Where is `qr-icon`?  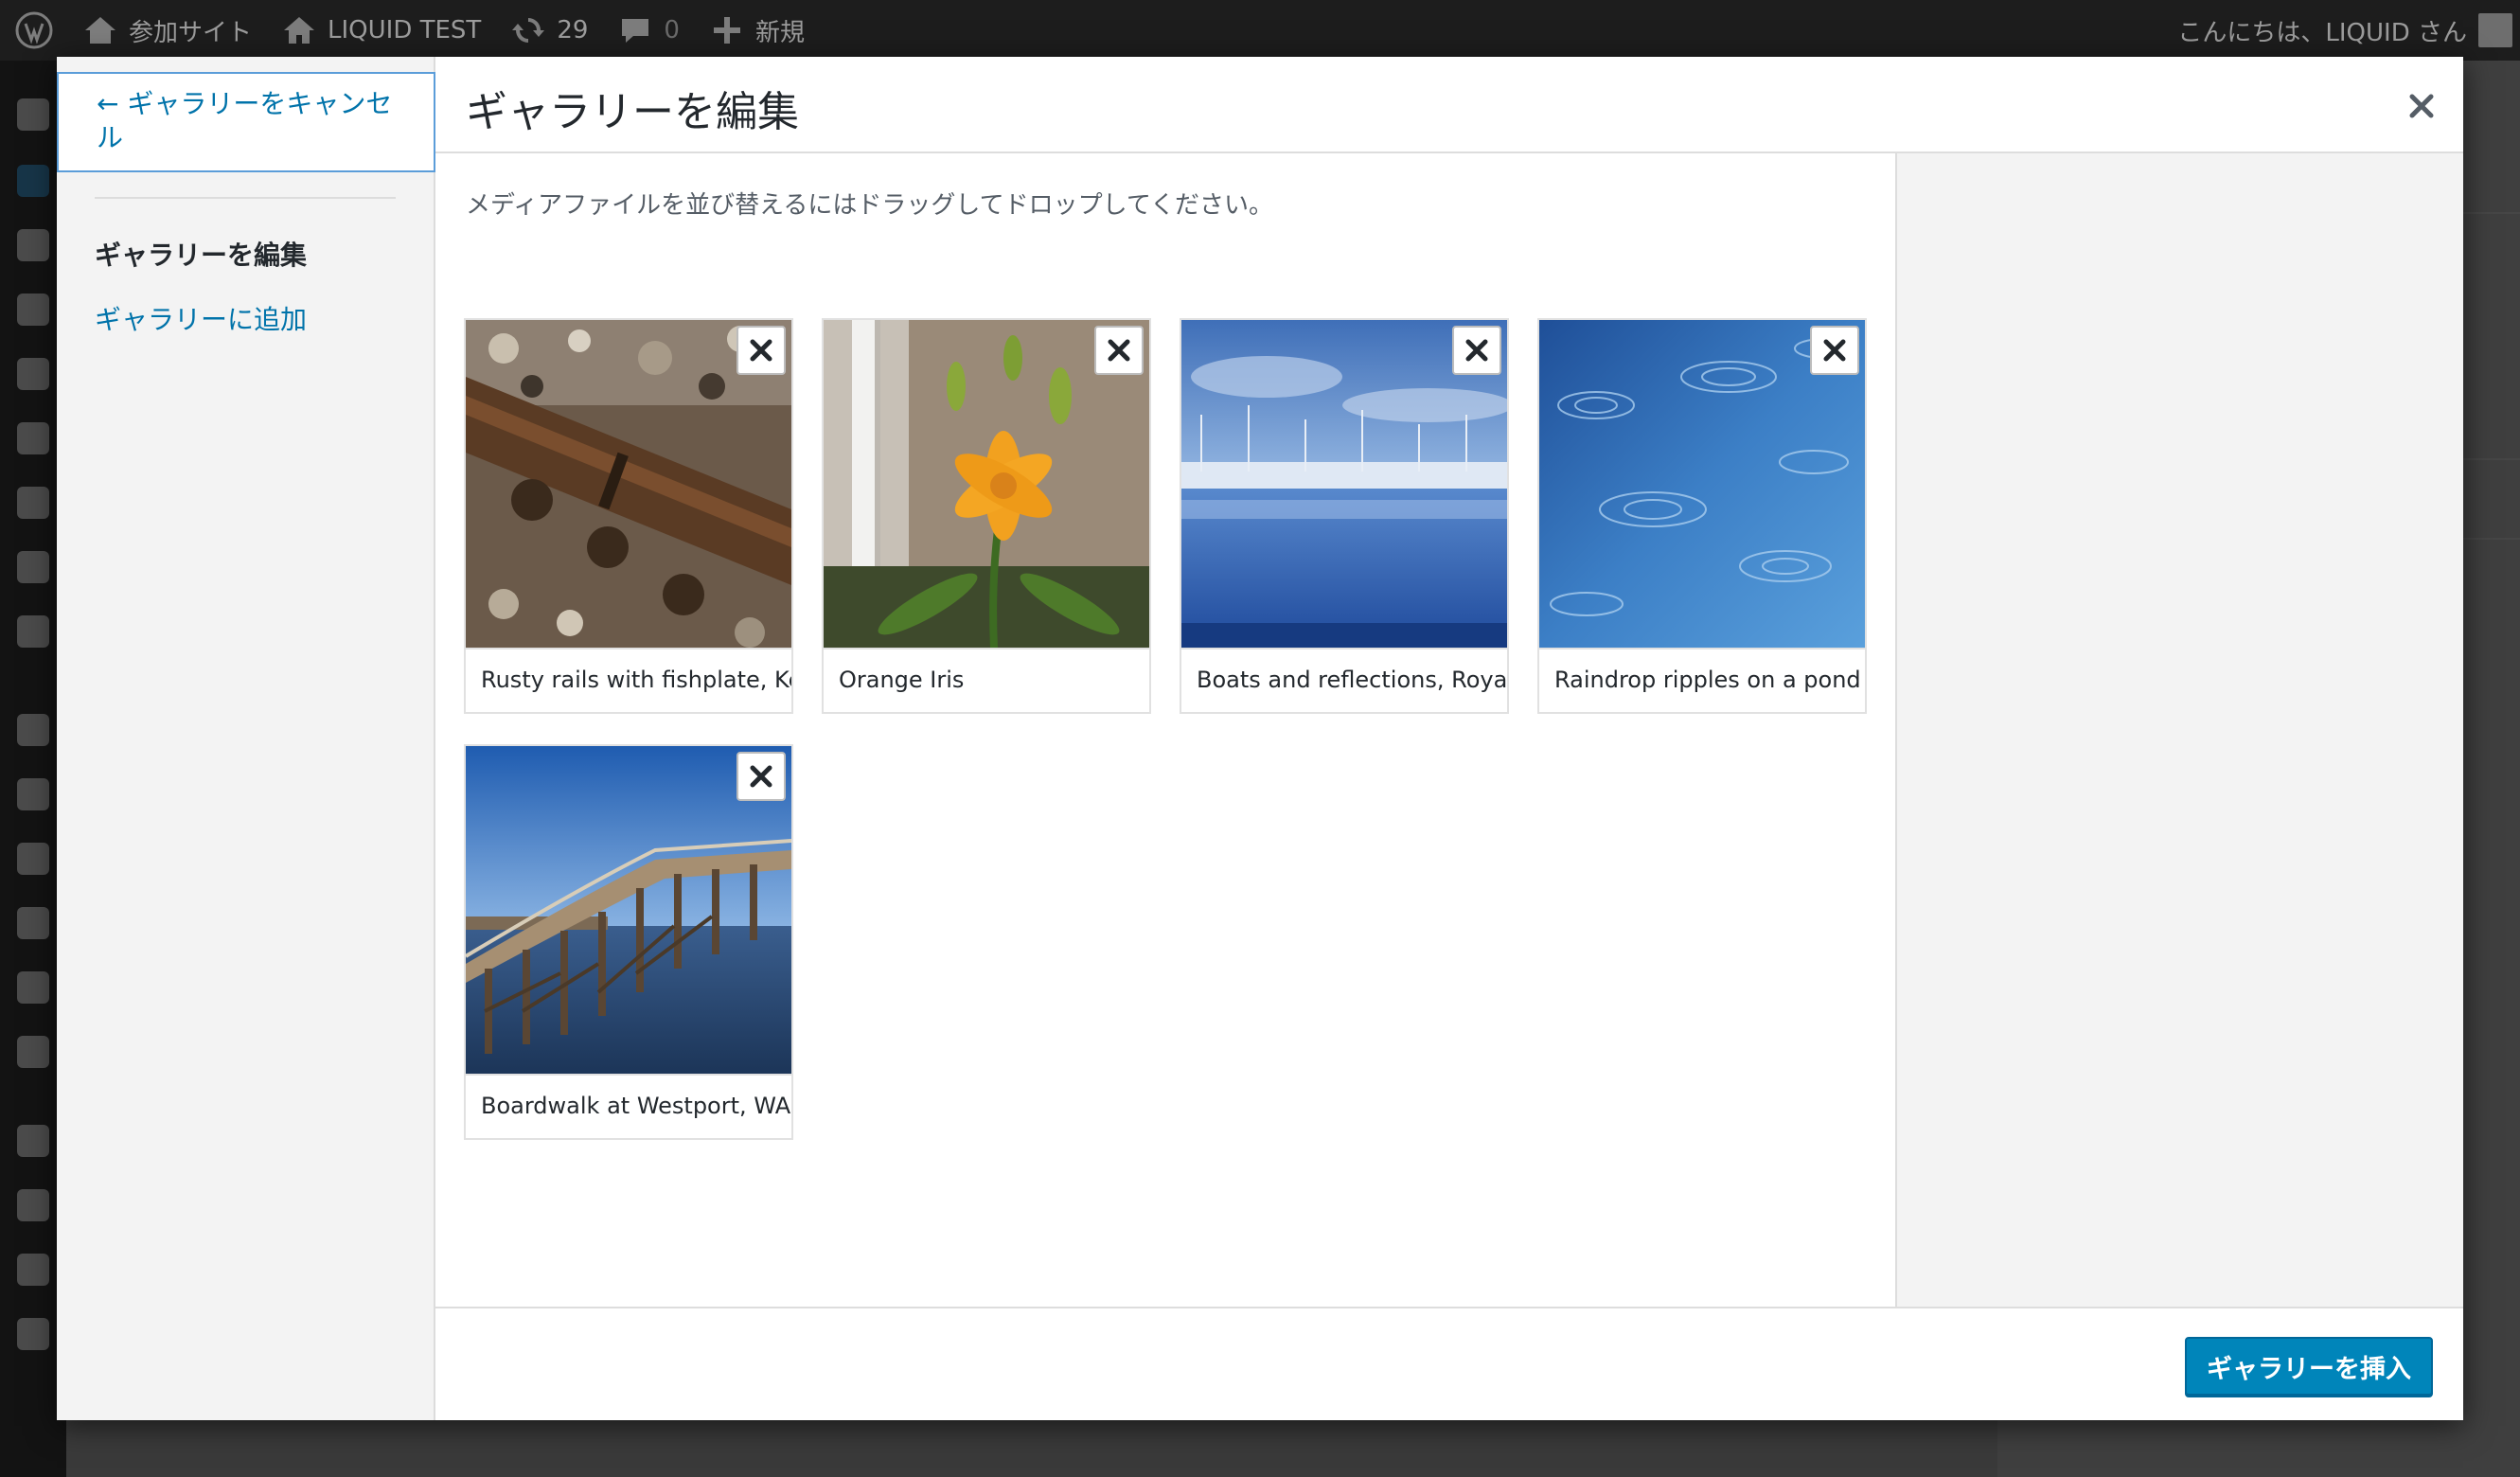
qr-icon is located at coordinates (33, 1141).